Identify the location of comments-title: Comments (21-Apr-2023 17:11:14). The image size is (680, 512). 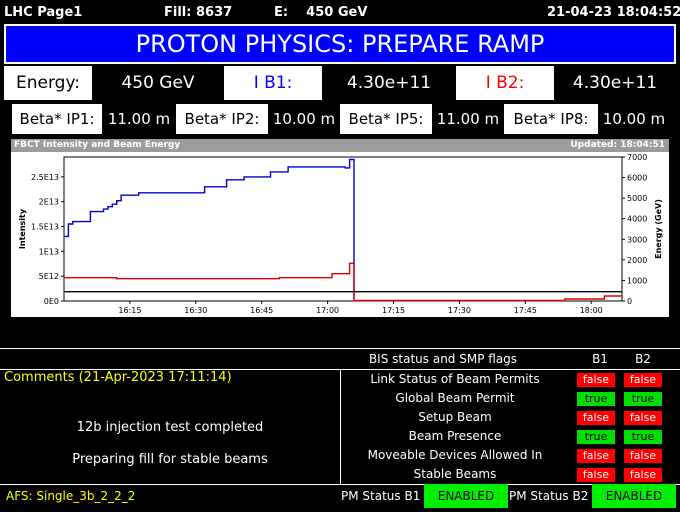
(118, 377).